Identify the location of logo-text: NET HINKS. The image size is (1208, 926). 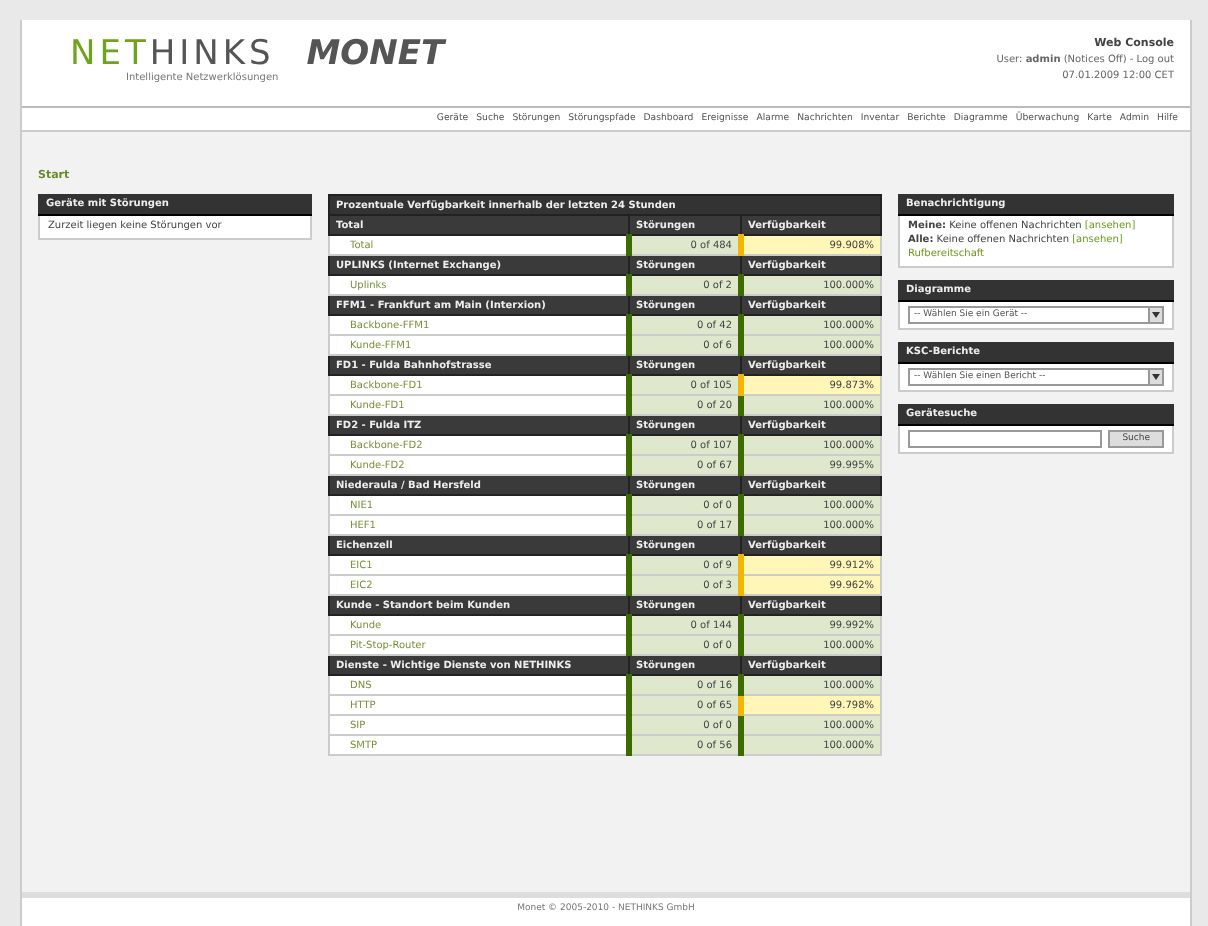
(172, 54).